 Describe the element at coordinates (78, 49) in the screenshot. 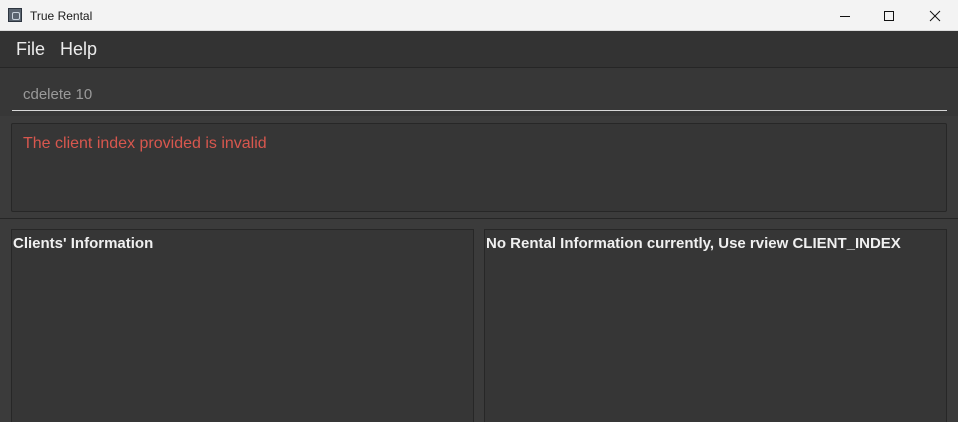

I see `menu-help: Help` at that location.